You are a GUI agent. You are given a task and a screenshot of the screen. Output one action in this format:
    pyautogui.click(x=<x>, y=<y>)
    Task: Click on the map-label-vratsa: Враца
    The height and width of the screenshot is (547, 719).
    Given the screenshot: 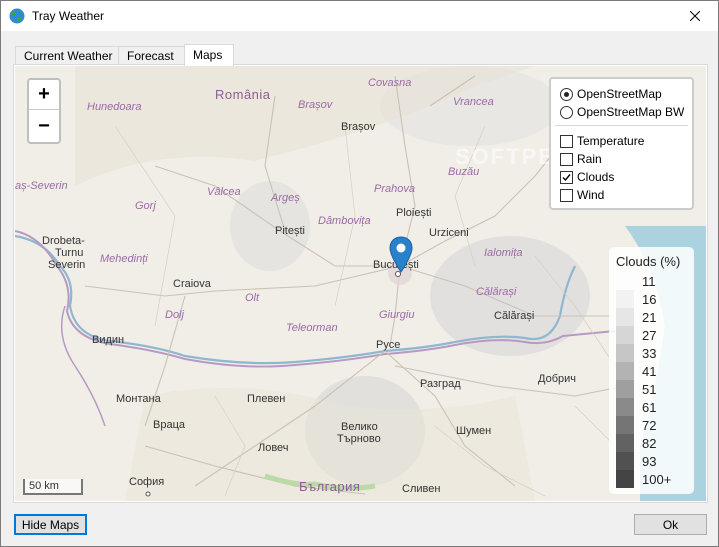 What is the action you would take?
    pyautogui.click(x=169, y=425)
    